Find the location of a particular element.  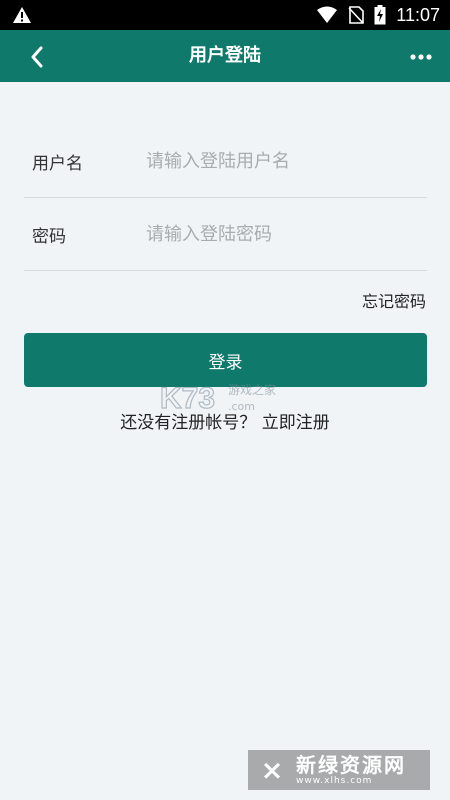

page-title: 用户登陆 is located at coordinates (225, 55).